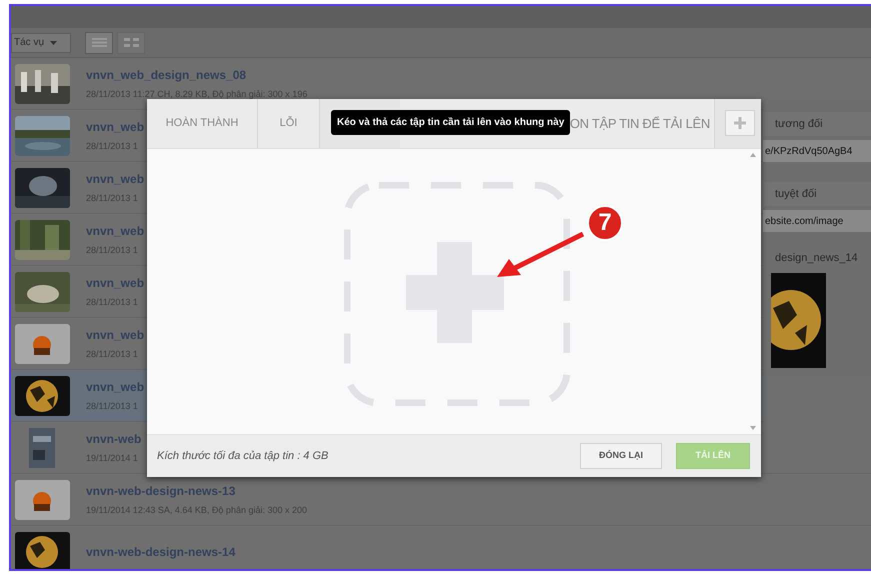  I want to click on plus-icon, so click(740, 123).